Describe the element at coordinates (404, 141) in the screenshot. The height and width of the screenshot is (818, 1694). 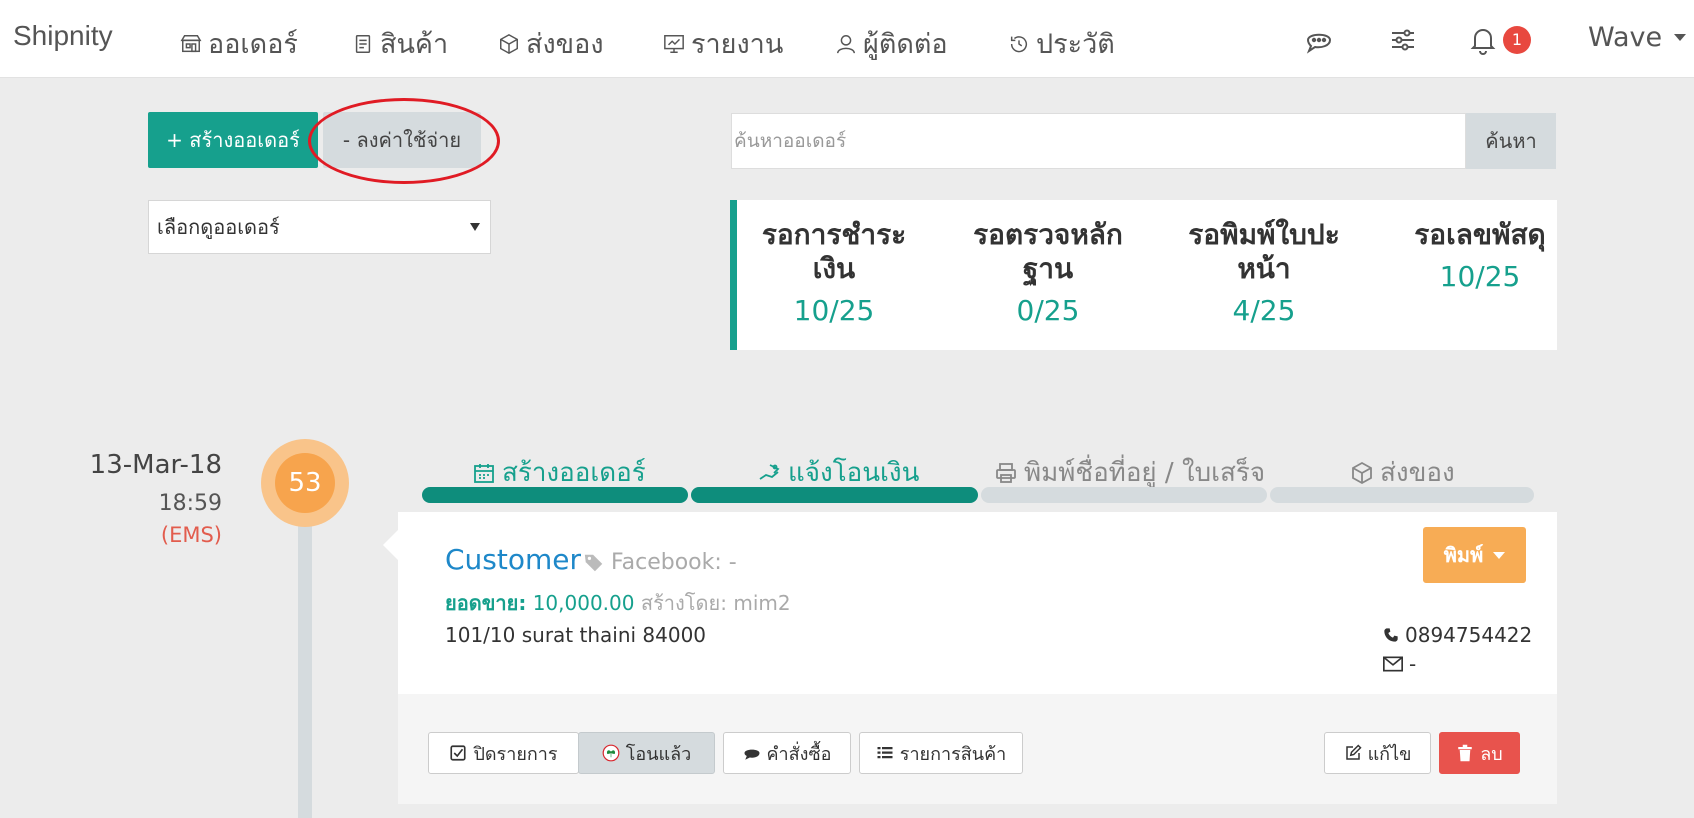
I see `highlight-annotation` at that location.